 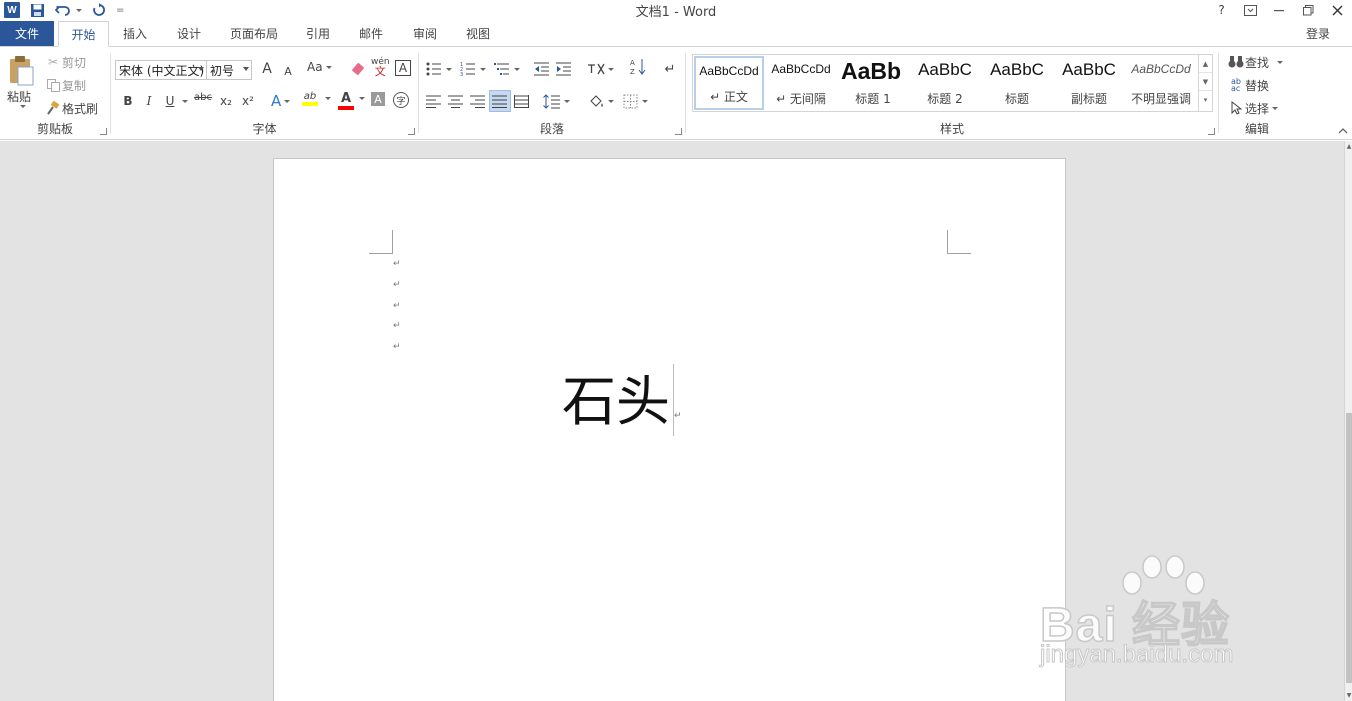 What do you see at coordinates (83, 34) in the screenshot?
I see `tab-home: 开始` at bounding box center [83, 34].